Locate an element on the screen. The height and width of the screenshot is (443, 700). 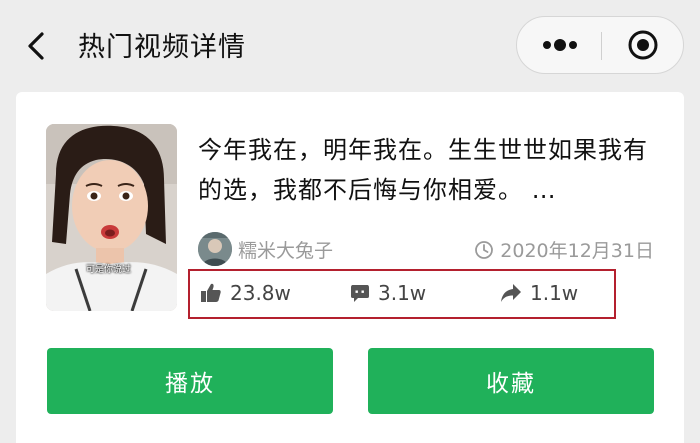
favorite-button: 收藏 is located at coordinates (511, 381).